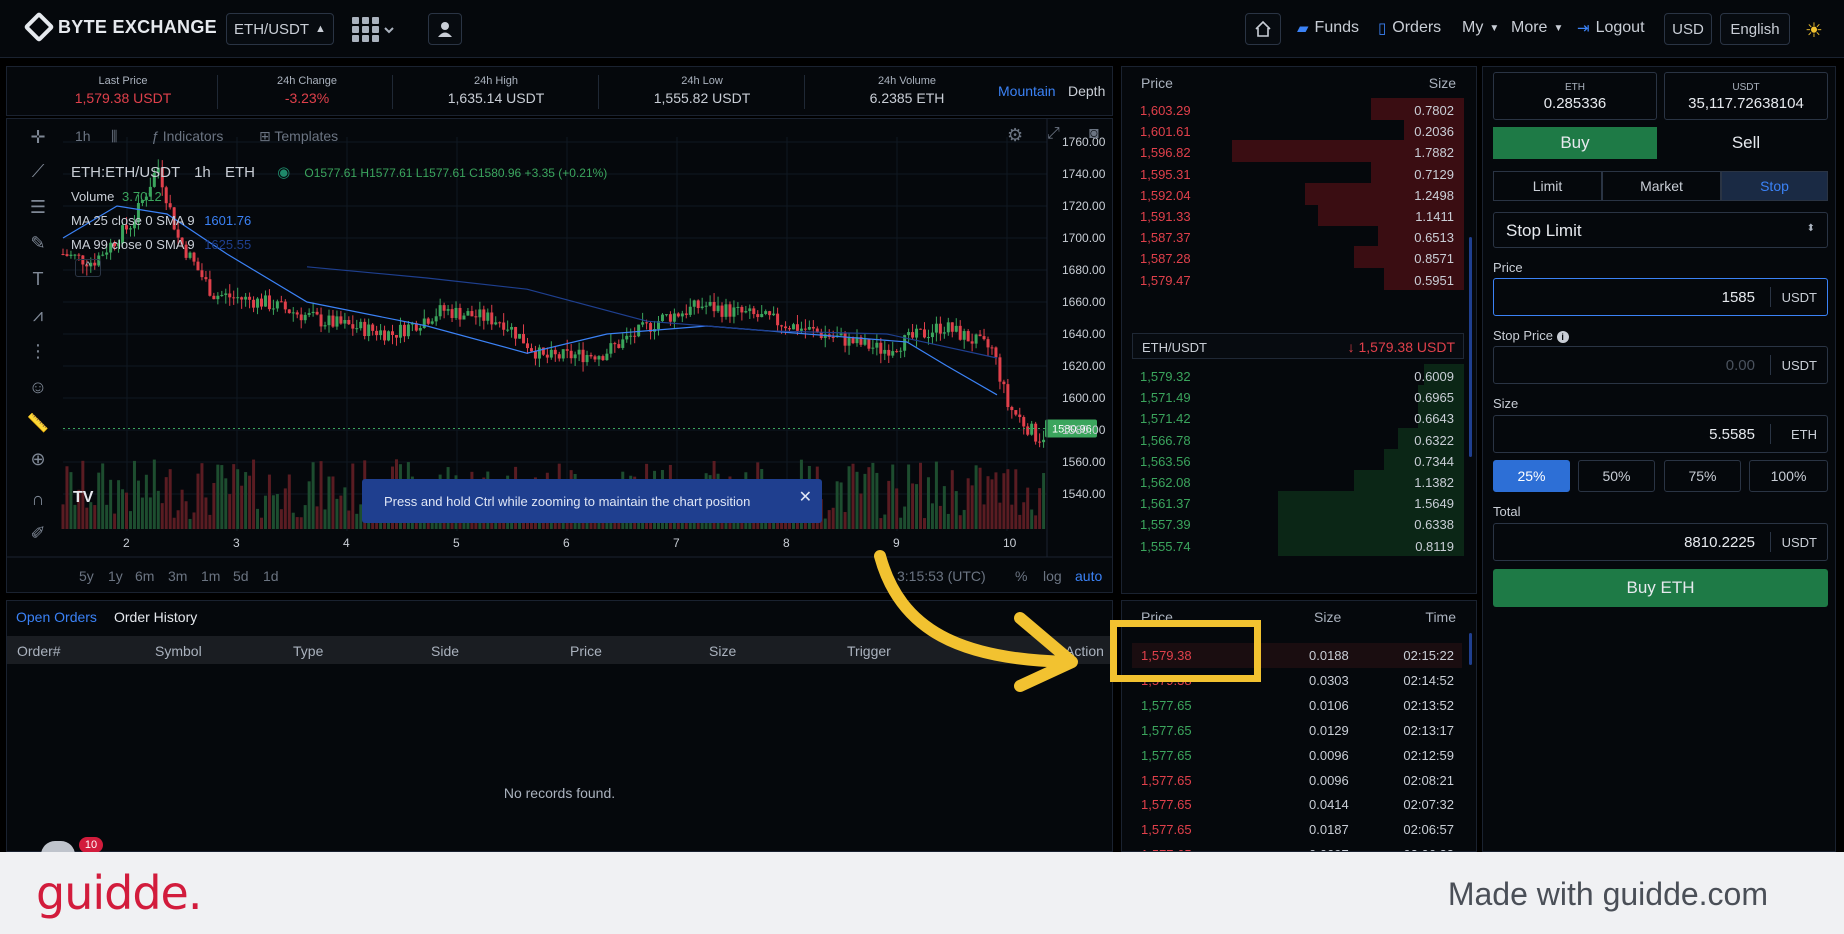  I want to click on lock-drawing-icon: ✐, so click(38, 534).